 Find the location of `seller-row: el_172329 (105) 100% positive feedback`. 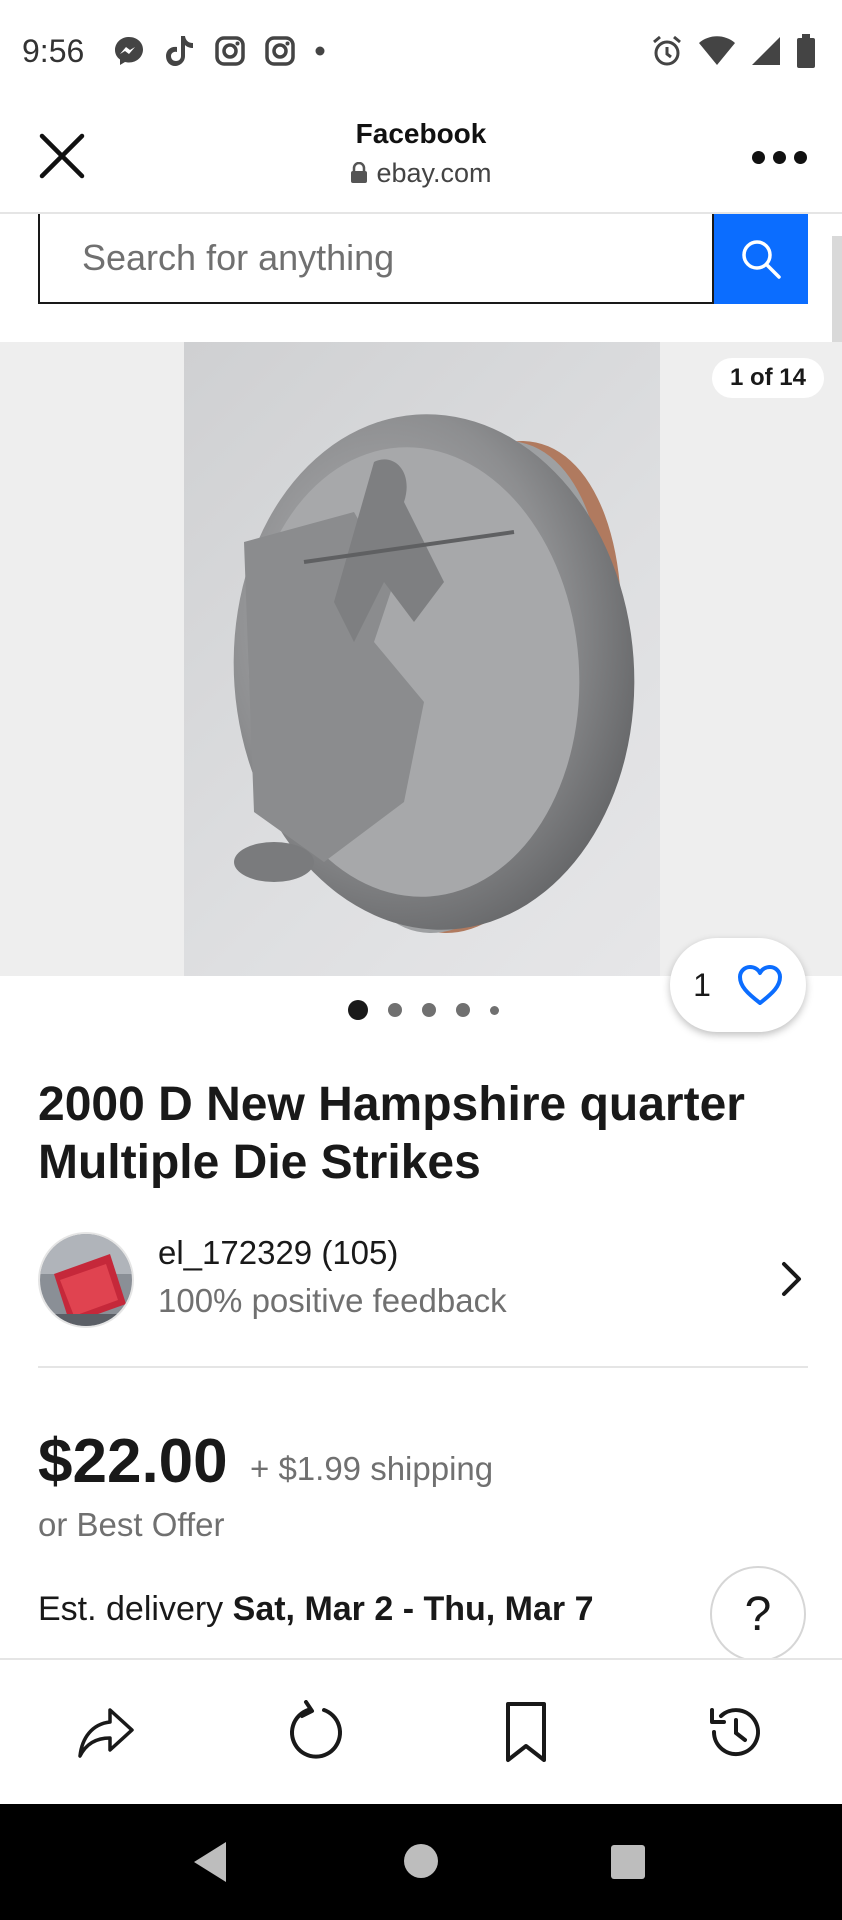

seller-row: el_172329 (105) 100% positive feedback is located at coordinates (423, 1279).